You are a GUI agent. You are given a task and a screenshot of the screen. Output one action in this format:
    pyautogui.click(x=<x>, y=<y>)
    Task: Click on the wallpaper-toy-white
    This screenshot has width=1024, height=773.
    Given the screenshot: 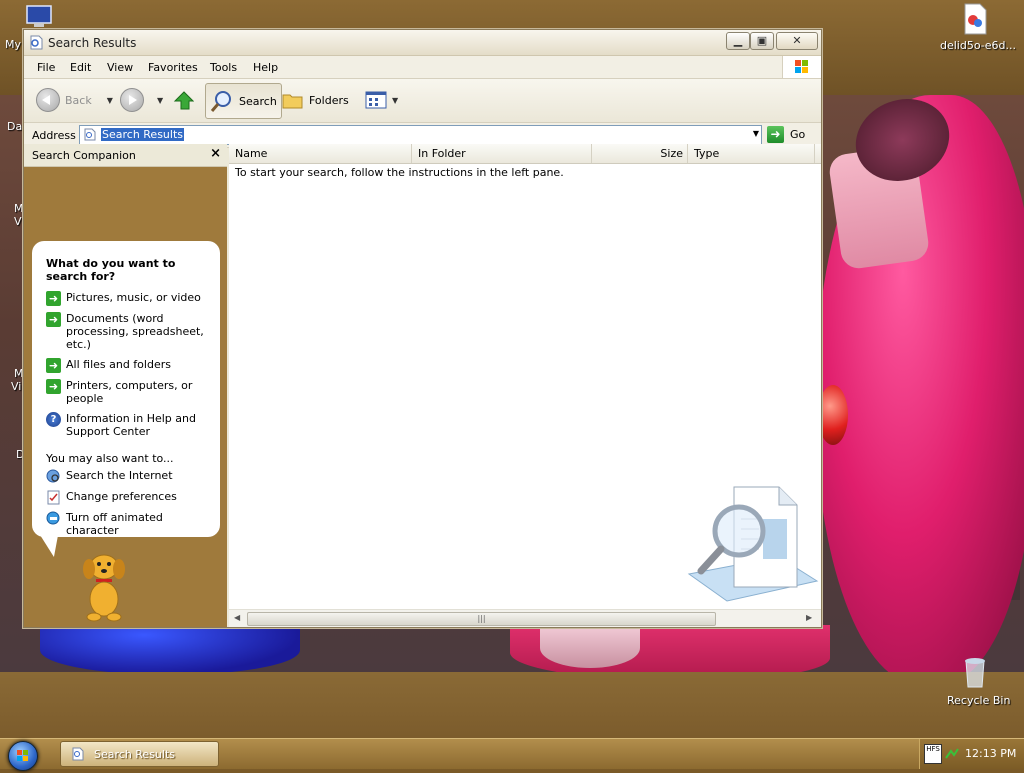 What is the action you would take?
    pyautogui.click(x=590, y=648)
    